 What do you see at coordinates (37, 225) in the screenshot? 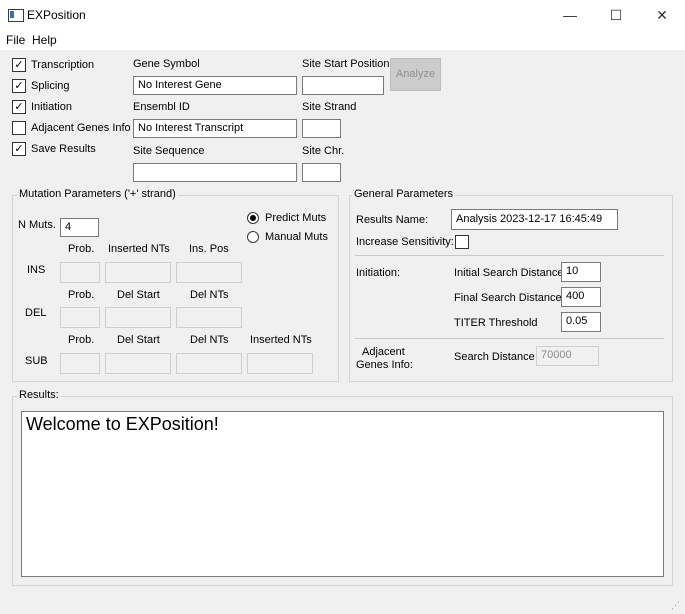
I see `n-muts-label: N Muts.` at bounding box center [37, 225].